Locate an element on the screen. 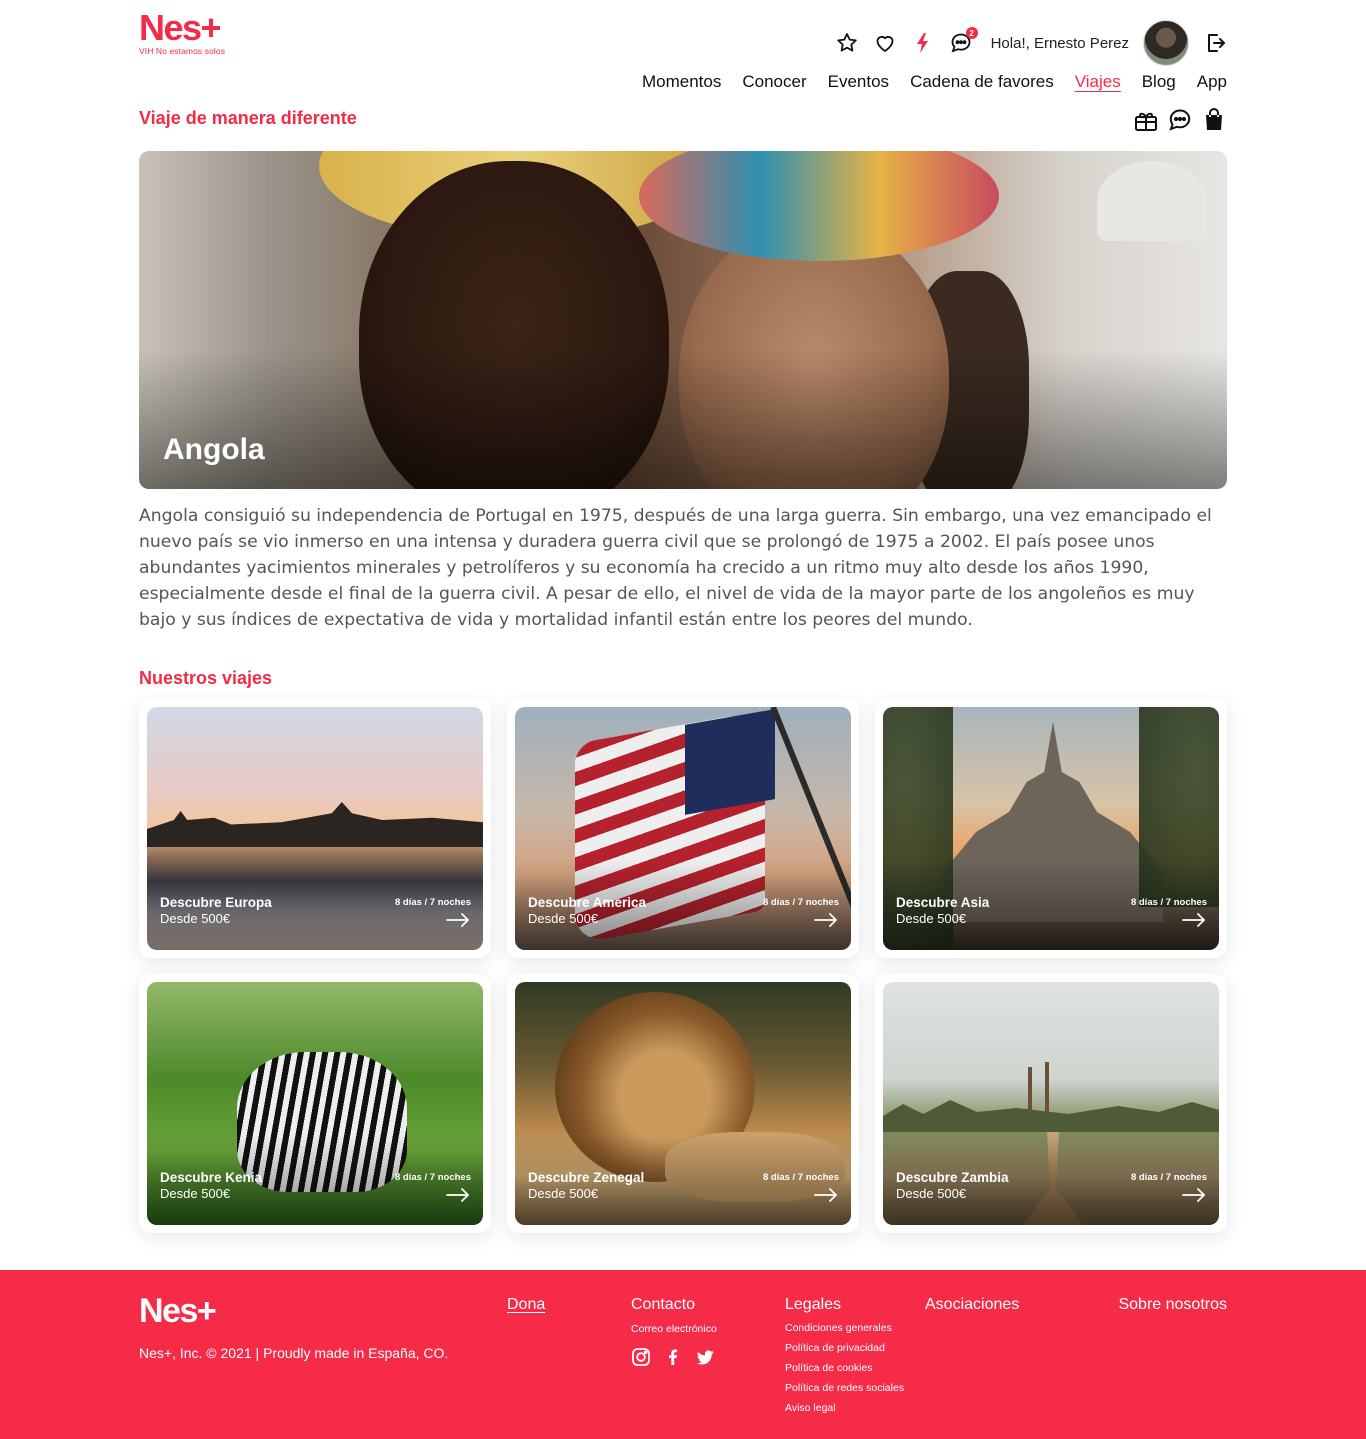 Image resolution: width=1366 pixels, height=1439 pixels. footer-link-aviso-legal: Aviso legal is located at coordinates (844, 1408).